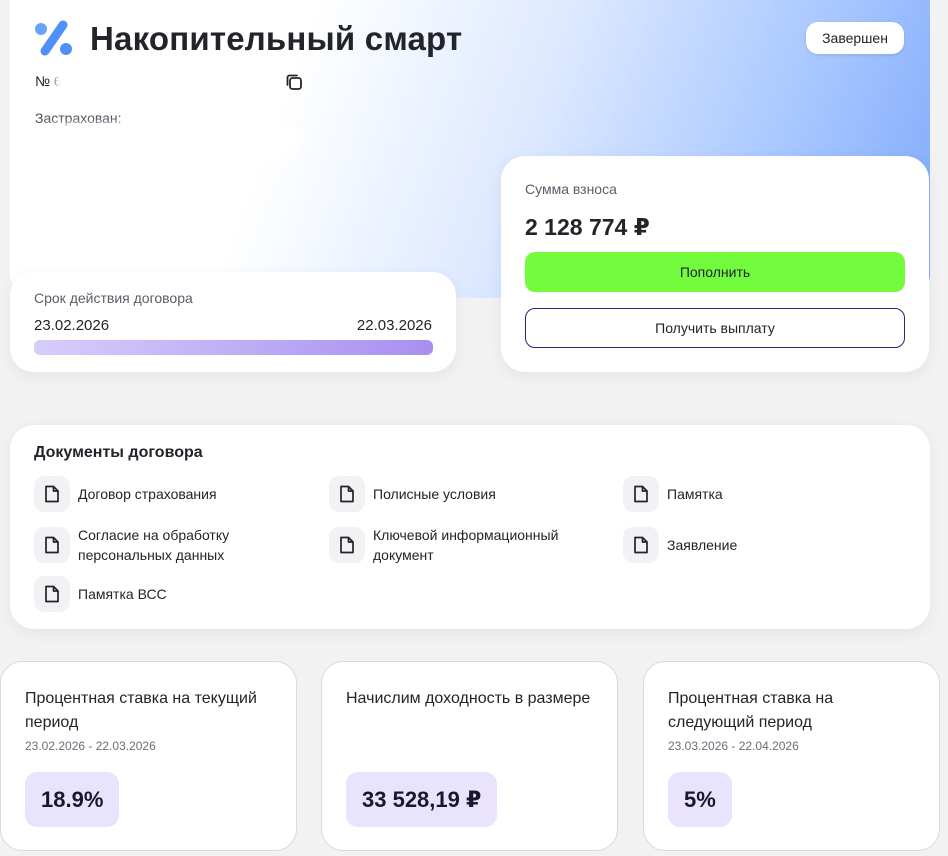 Image resolution: width=948 pixels, height=856 pixels. What do you see at coordinates (715, 272) in the screenshot?
I see `topup-button: Пополнить` at bounding box center [715, 272].